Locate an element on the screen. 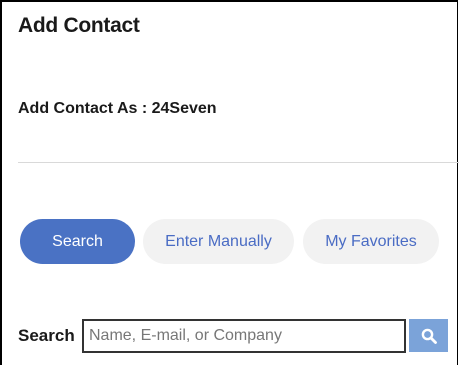  search-button is located at coordinates (428, 335).